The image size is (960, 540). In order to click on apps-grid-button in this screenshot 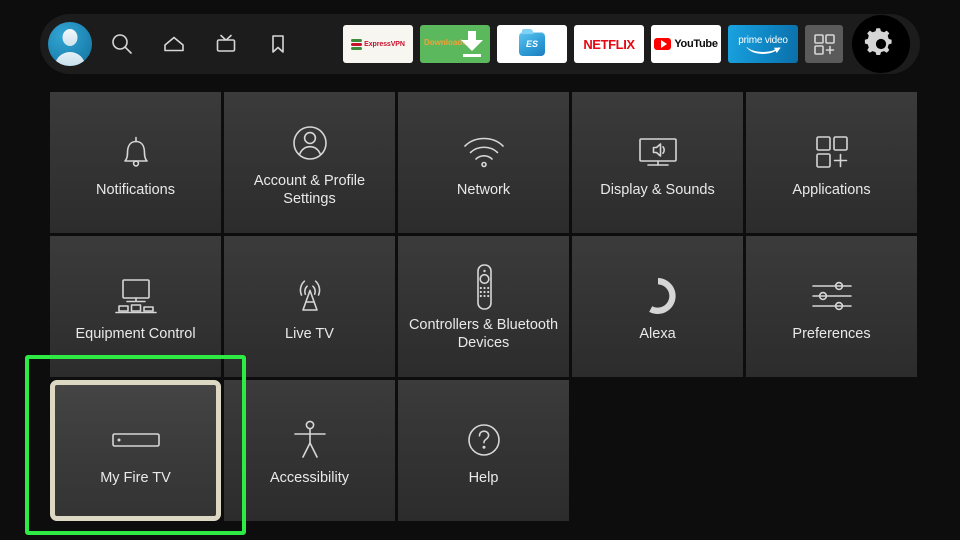, I will do `click(824, 44)`.